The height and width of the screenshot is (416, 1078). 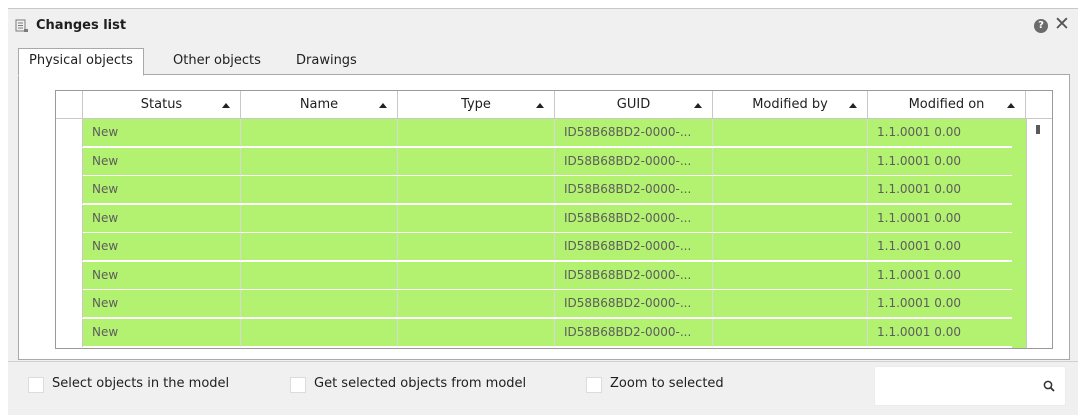 I want to click on help-icon: ?, so click(x=1041, y=26).